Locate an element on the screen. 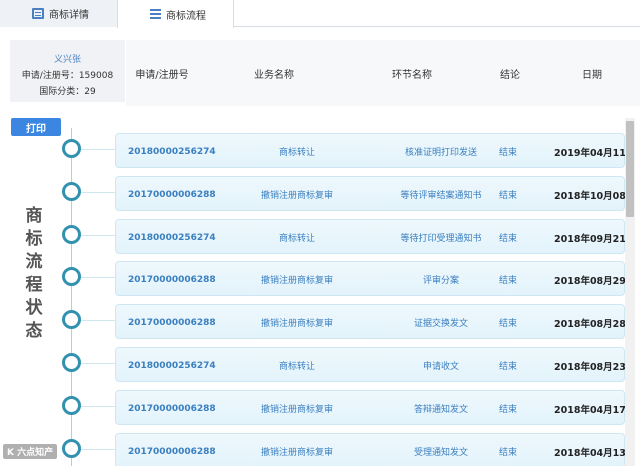 The image size is (640, 466). document-list-icon is located at coordinates (38, 13).